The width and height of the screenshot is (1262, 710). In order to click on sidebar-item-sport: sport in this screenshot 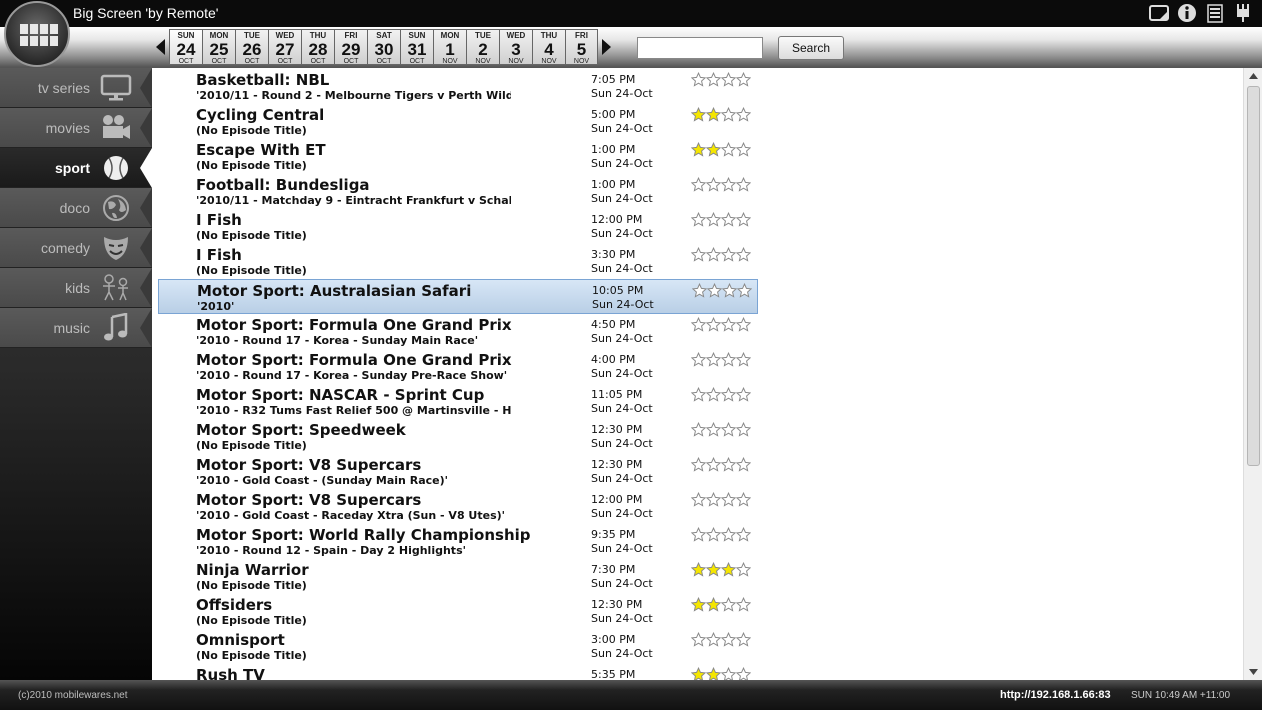, I will do `click(76, 168)`.